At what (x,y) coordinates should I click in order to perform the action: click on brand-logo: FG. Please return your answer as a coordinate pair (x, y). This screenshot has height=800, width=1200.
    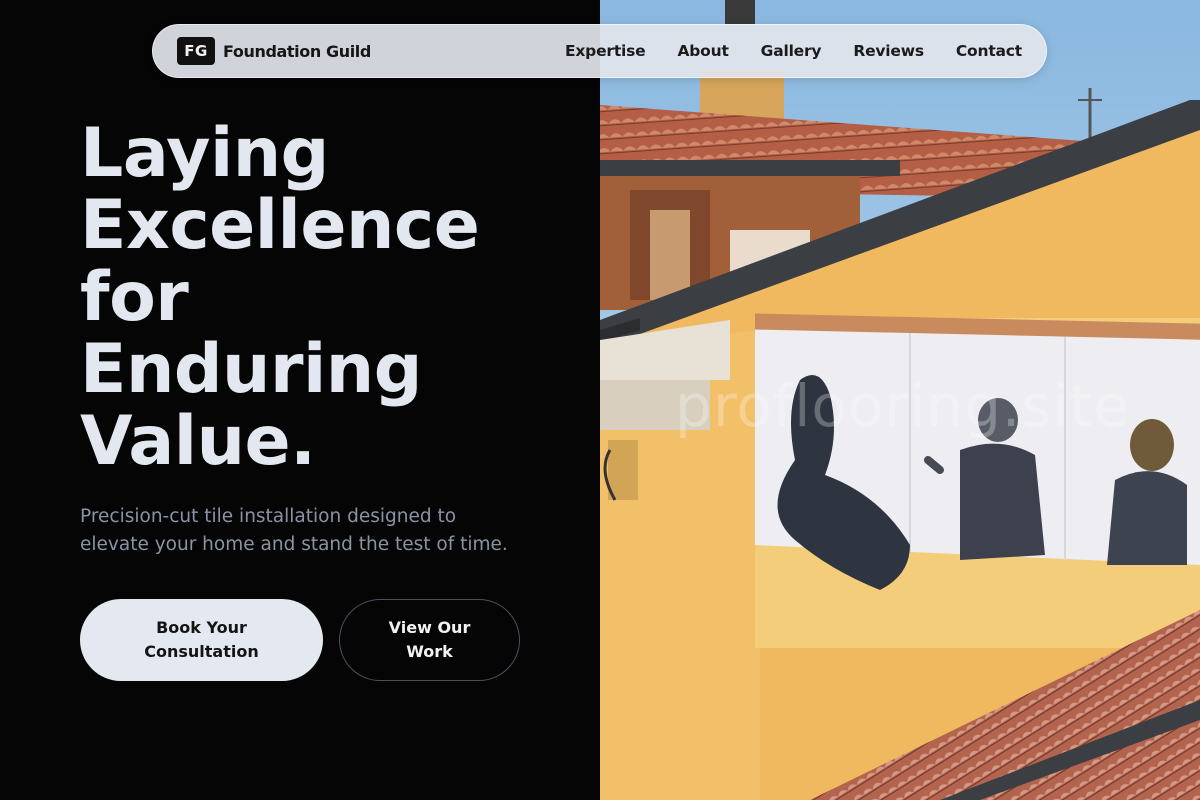
    Looking at the image, I should click on (196, 51).